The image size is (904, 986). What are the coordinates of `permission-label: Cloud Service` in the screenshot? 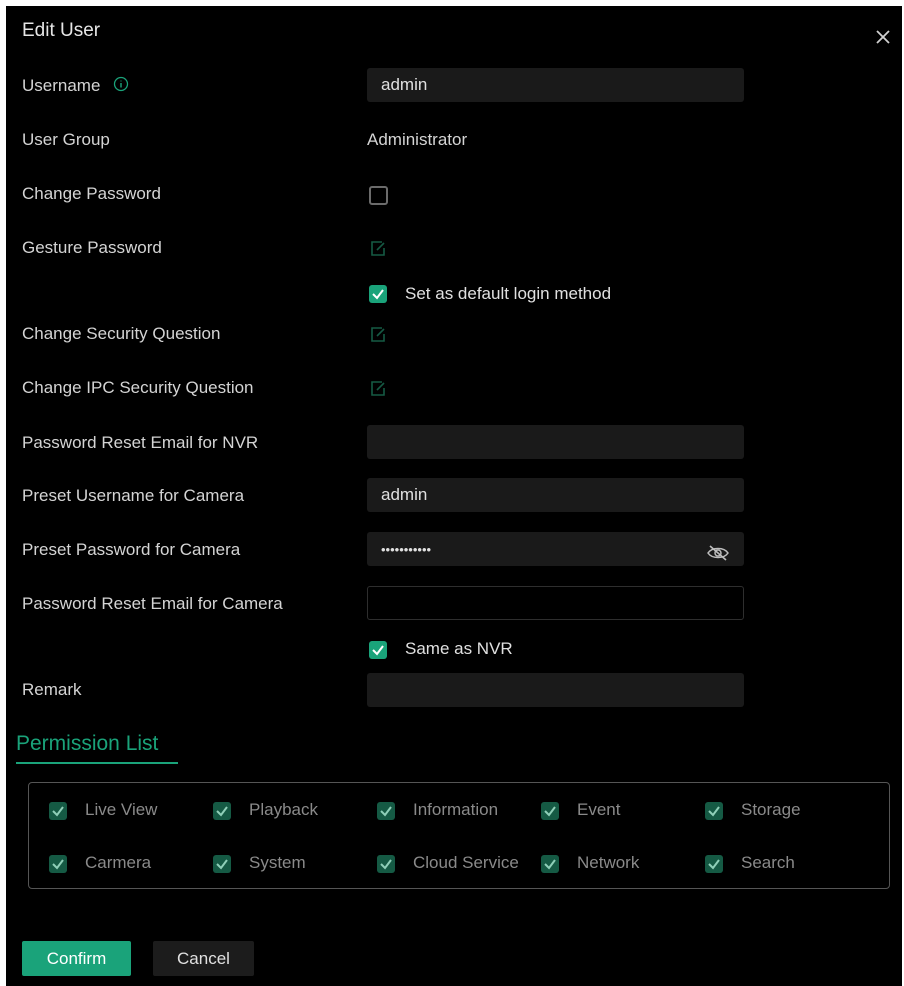 It's located at (466, 862).